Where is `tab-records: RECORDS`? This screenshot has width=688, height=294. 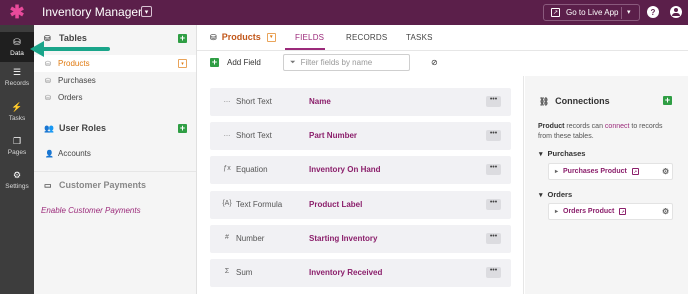 tab-records: RECORDS is located at coordinates (366, 37).